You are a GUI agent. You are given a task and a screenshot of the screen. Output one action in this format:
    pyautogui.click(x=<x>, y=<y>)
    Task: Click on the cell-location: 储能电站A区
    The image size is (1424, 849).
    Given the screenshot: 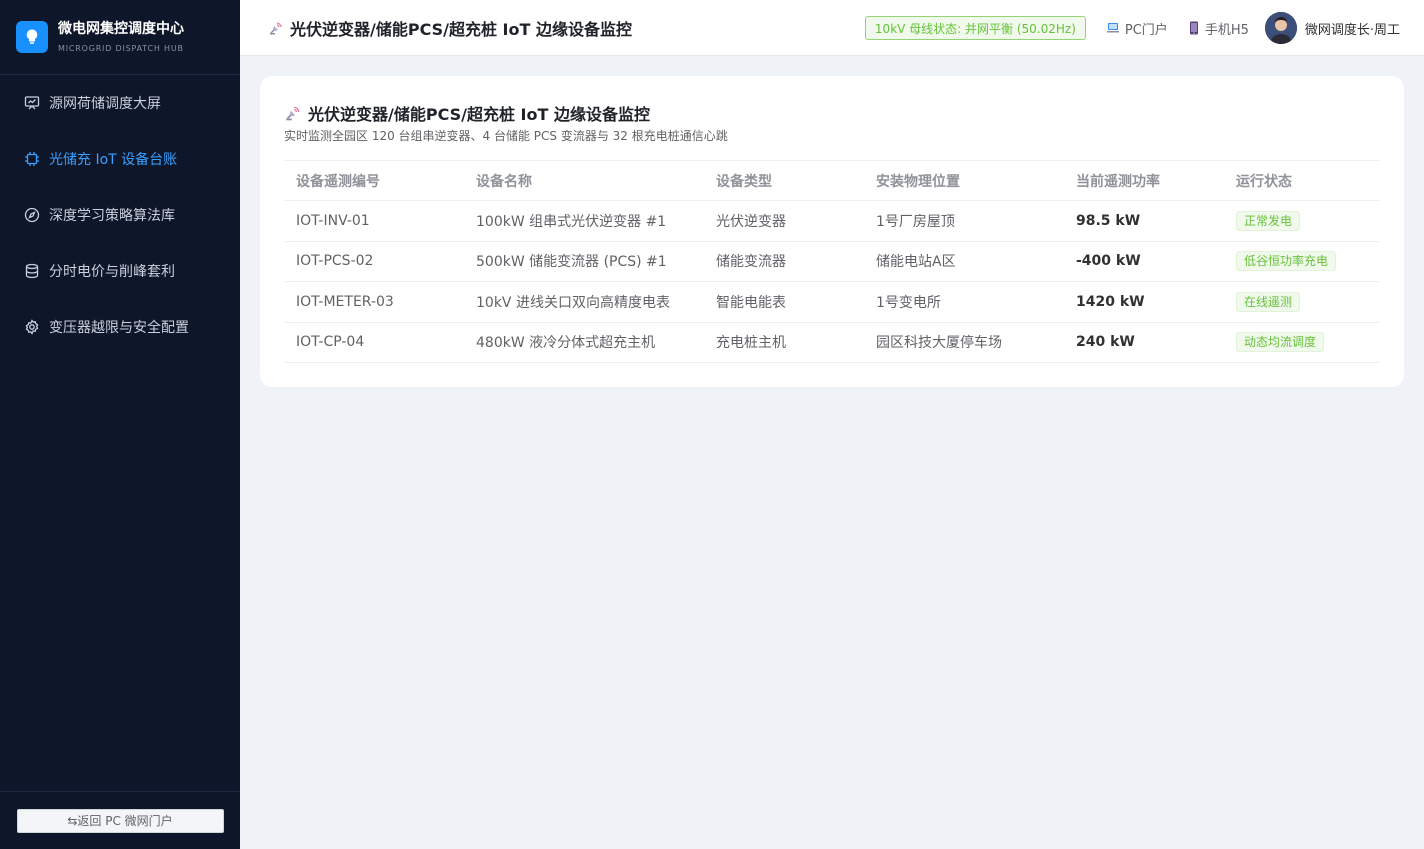 What is the action you would take?
    pyautogui.click(x=964, y=261)
    